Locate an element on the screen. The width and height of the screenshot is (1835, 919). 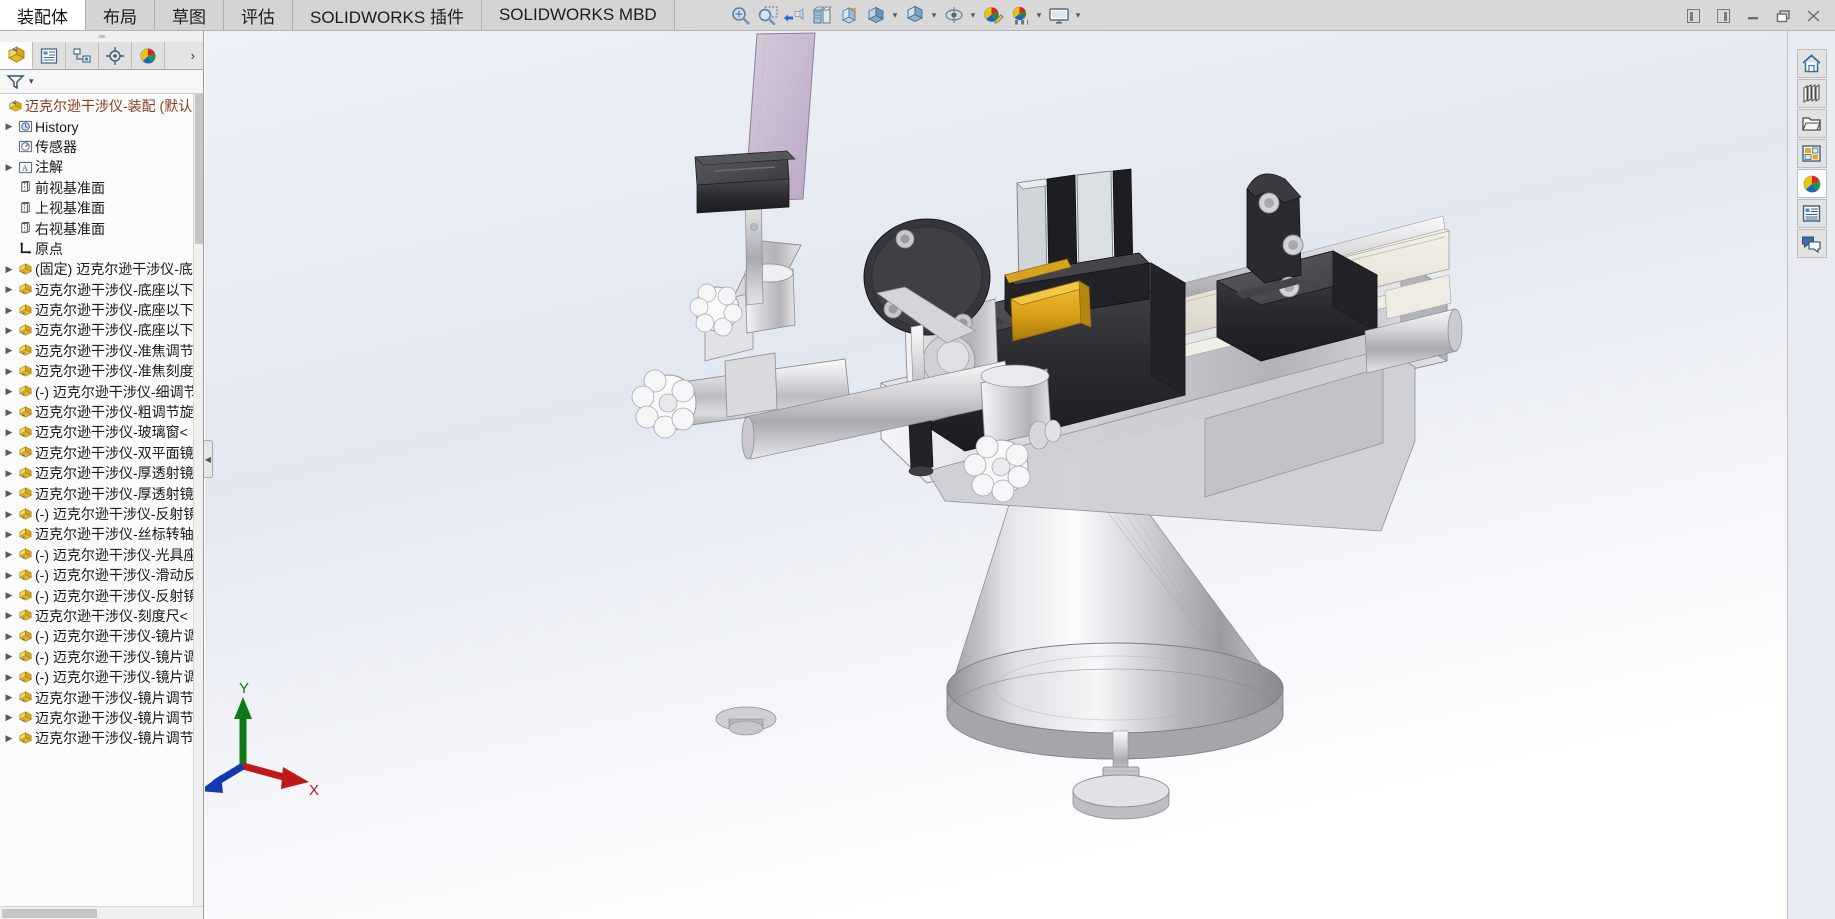
feature-tree-vscrollbar is located at coordinates (198, 500).